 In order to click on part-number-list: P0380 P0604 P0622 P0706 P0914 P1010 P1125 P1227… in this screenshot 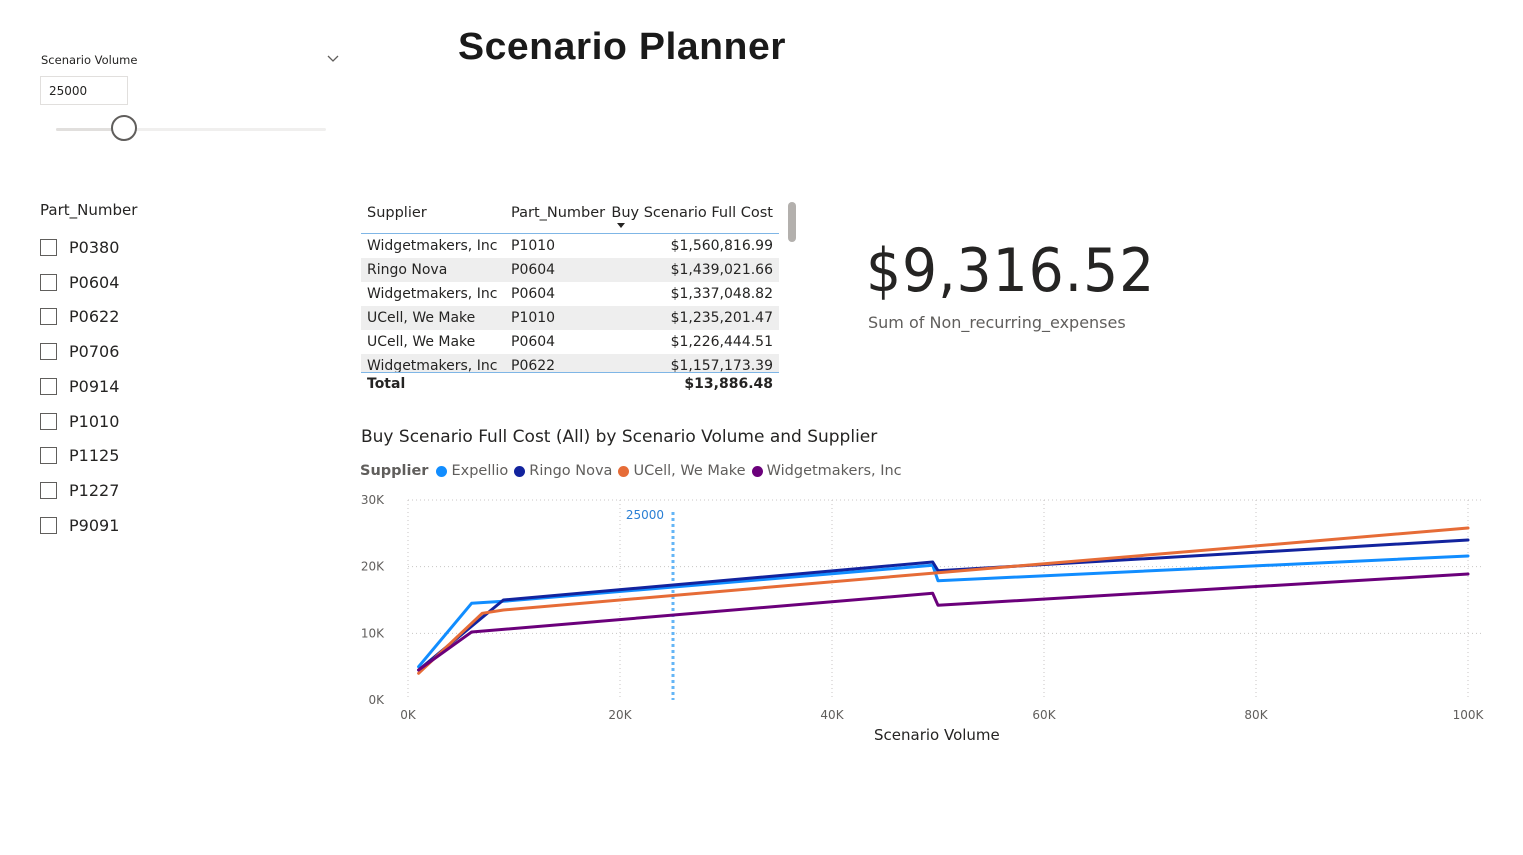, I will do `click(140, 386)`.